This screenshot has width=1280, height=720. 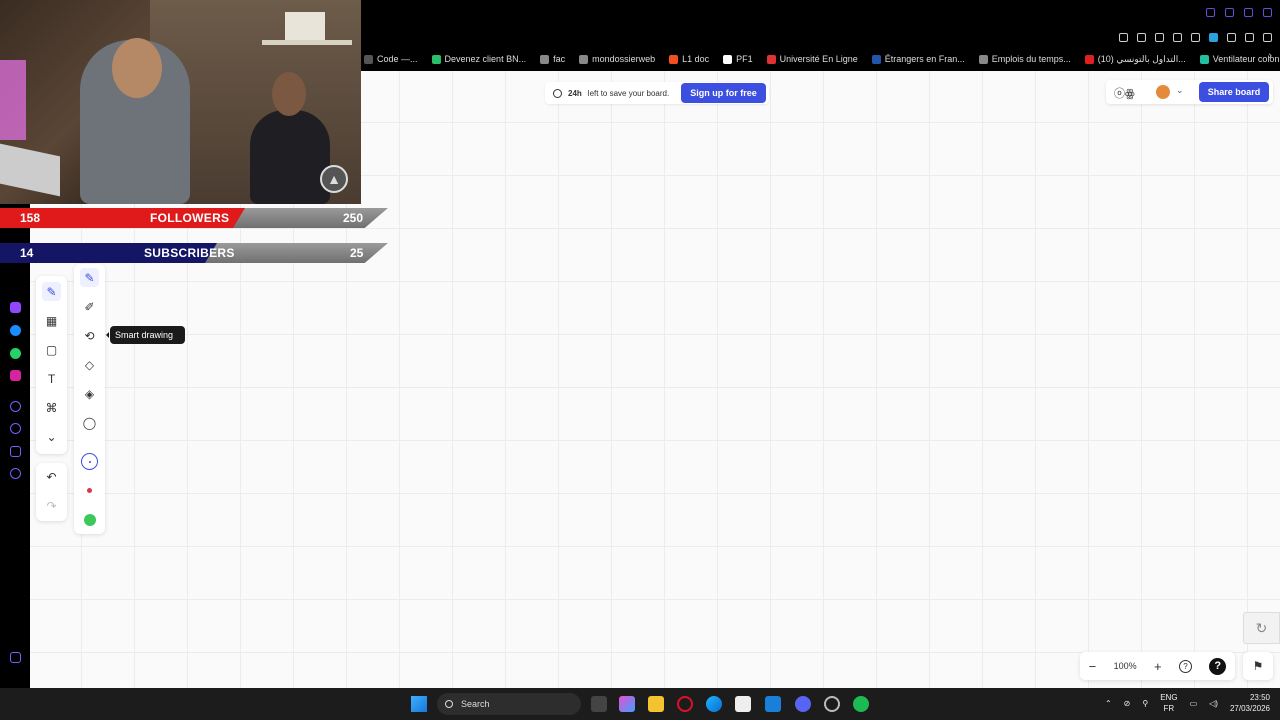 What do you see at coordinates (89, 306) in the screenshot?
I see `highlighter-icon: ✐` at bounding box center [89, 306].